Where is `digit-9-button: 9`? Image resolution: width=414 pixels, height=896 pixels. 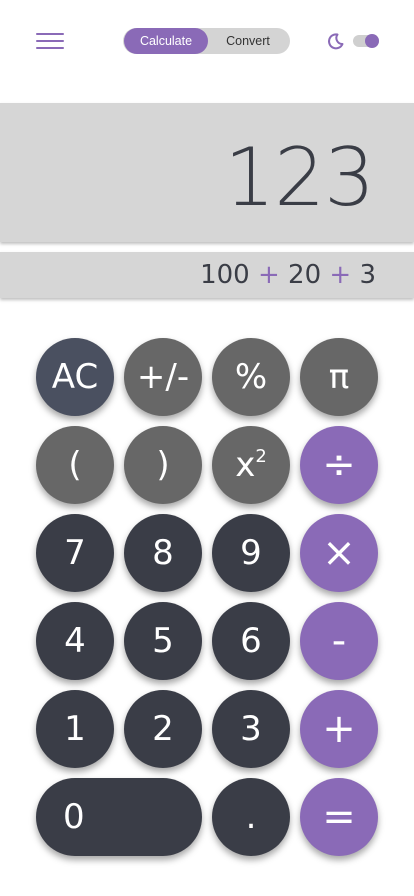
digit-9-button: 9 is located at coordinates (251, 553).